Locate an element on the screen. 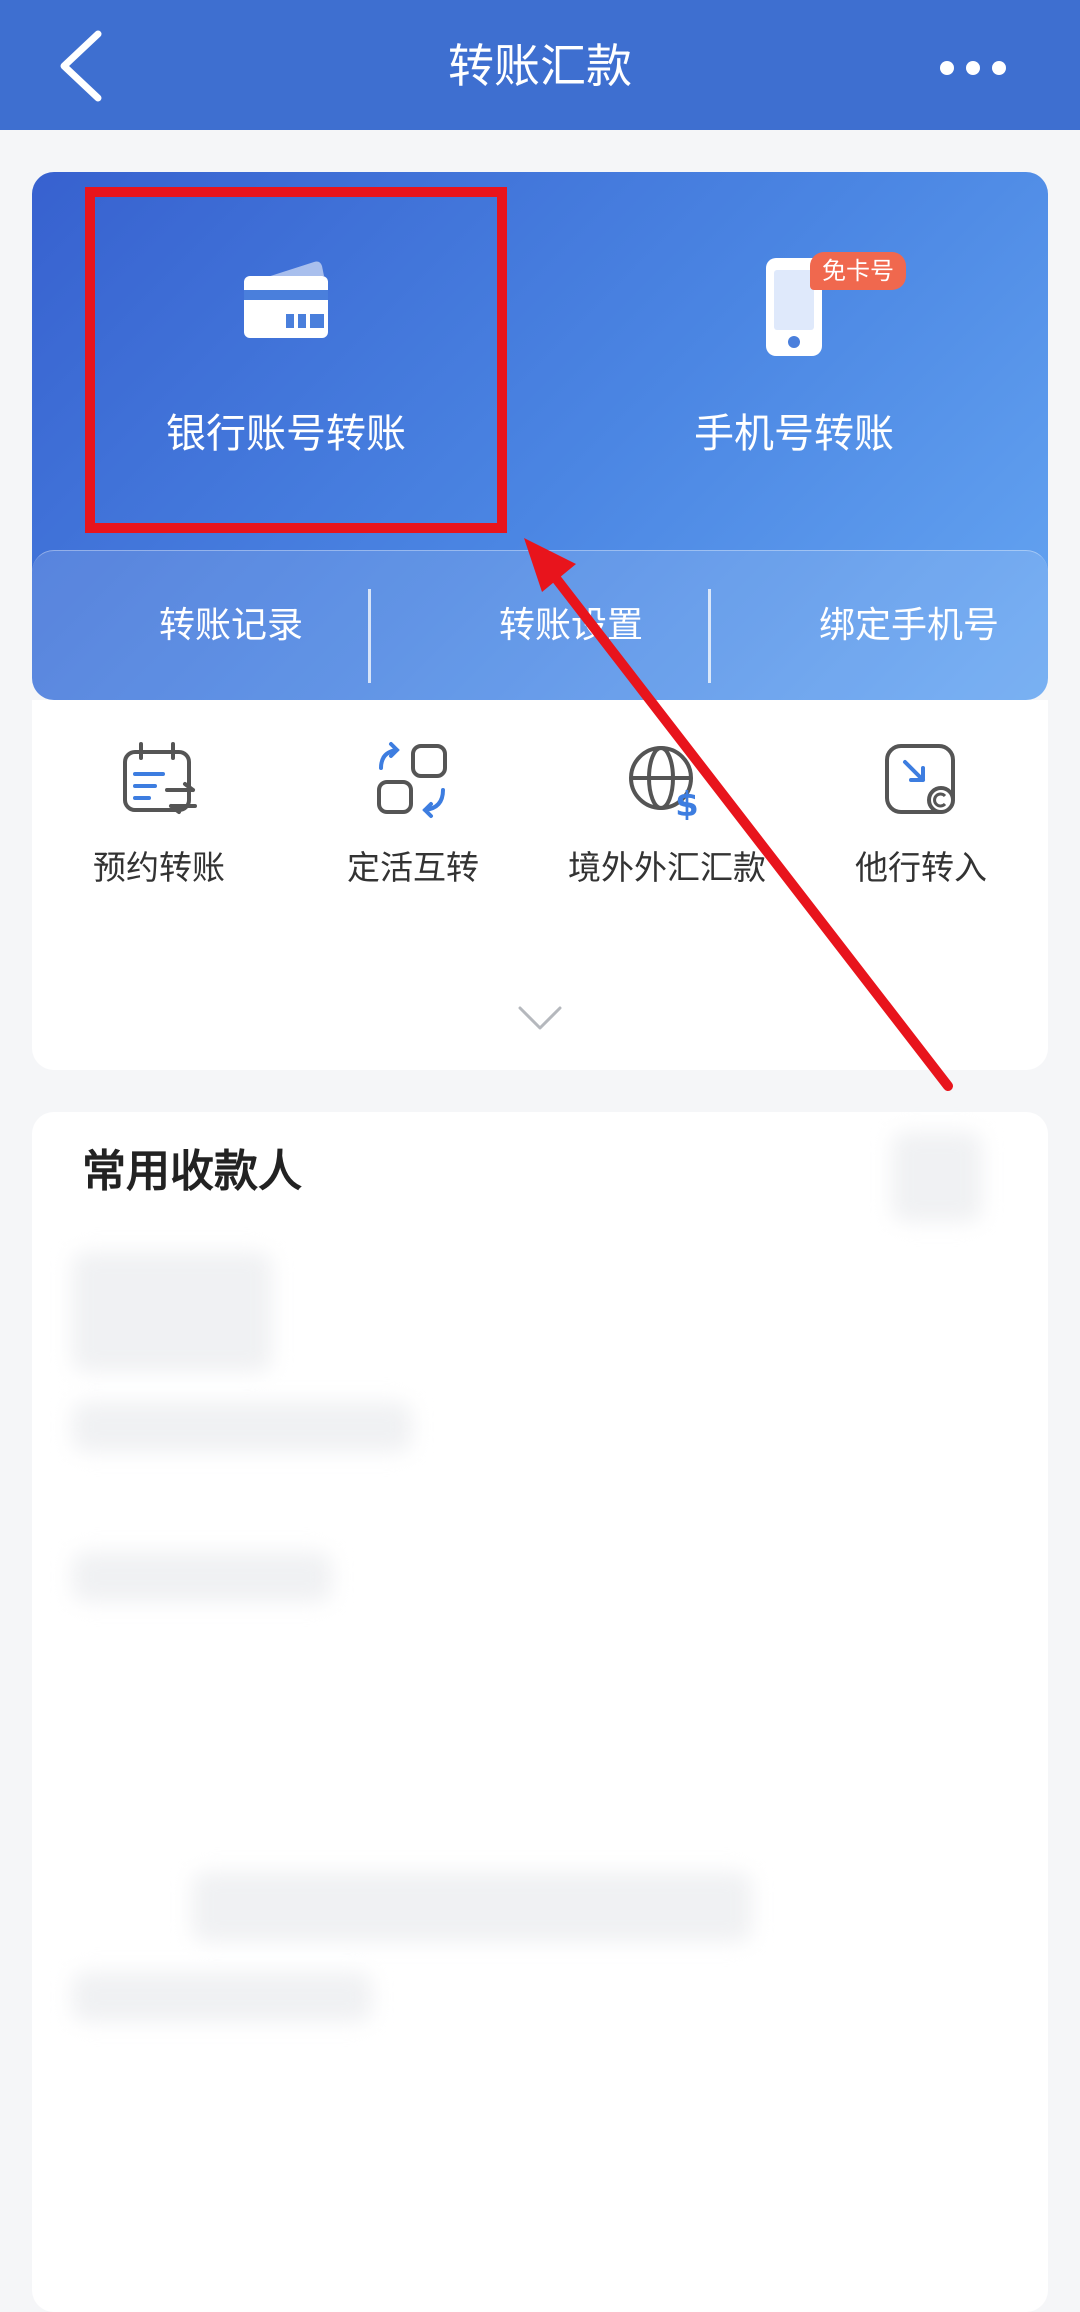 The image size is (1080, 2312). other-bank-incoming-label: 他行转入 is located at coordinates (921, 867).